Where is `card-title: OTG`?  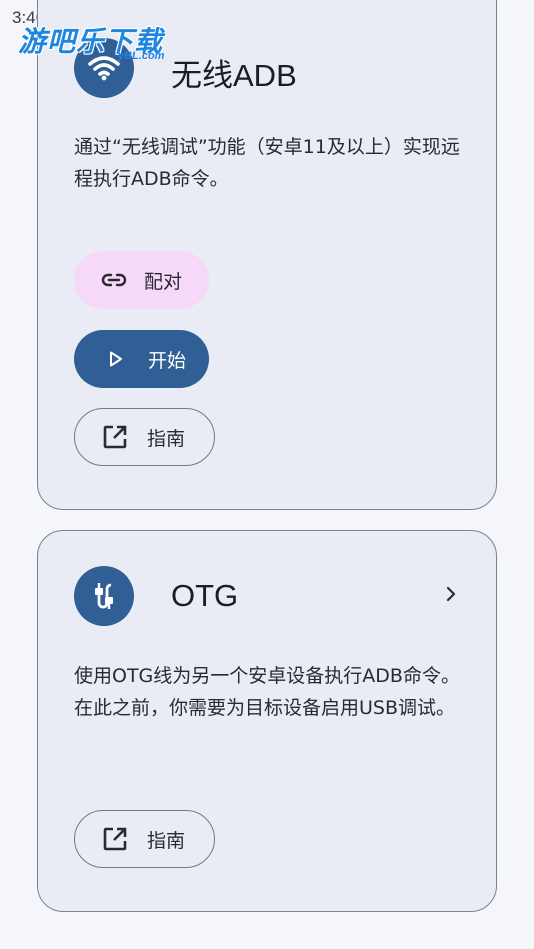
card-title: OTG is located at coordinates (205, 595).